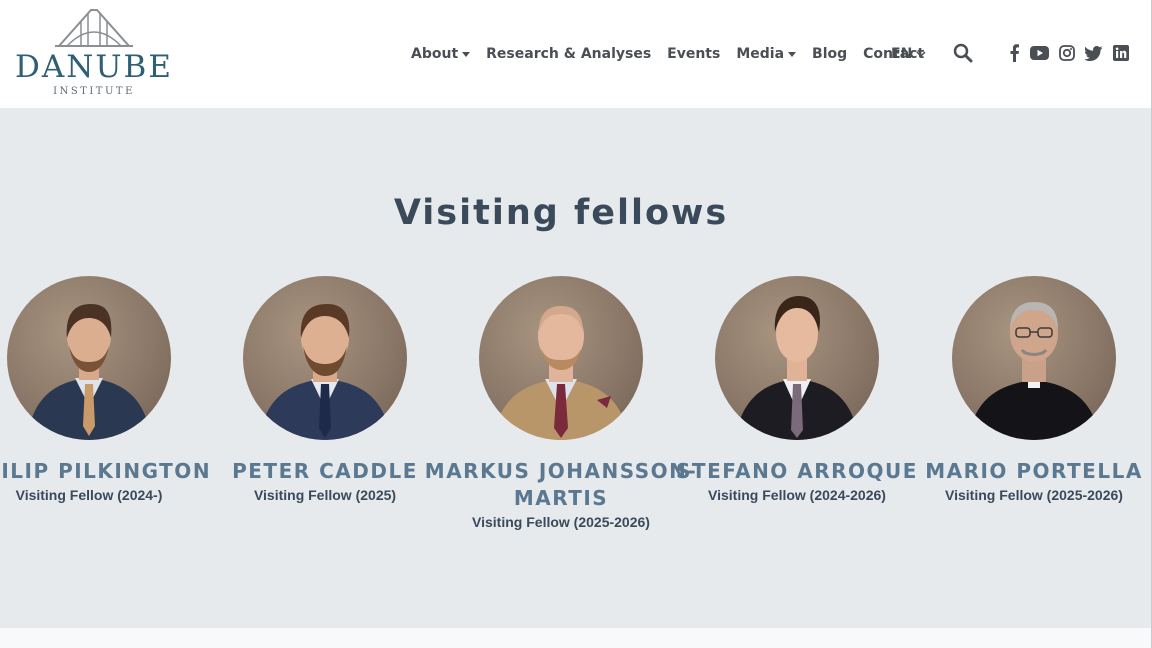 This screenshot has height=648, width=1152. What do you see at coordinates (89, 495) in the screenshot?
I see `fellow-role: Visiting Fellow (2024-)` at bounding box center [89, 495].